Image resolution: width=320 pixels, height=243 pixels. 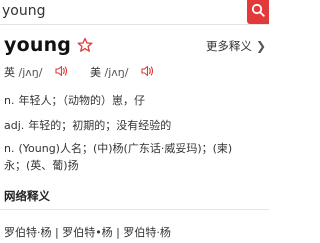 I want to click on more-definitions-link: 更多释义 ❯, so click(x=236, y=46).